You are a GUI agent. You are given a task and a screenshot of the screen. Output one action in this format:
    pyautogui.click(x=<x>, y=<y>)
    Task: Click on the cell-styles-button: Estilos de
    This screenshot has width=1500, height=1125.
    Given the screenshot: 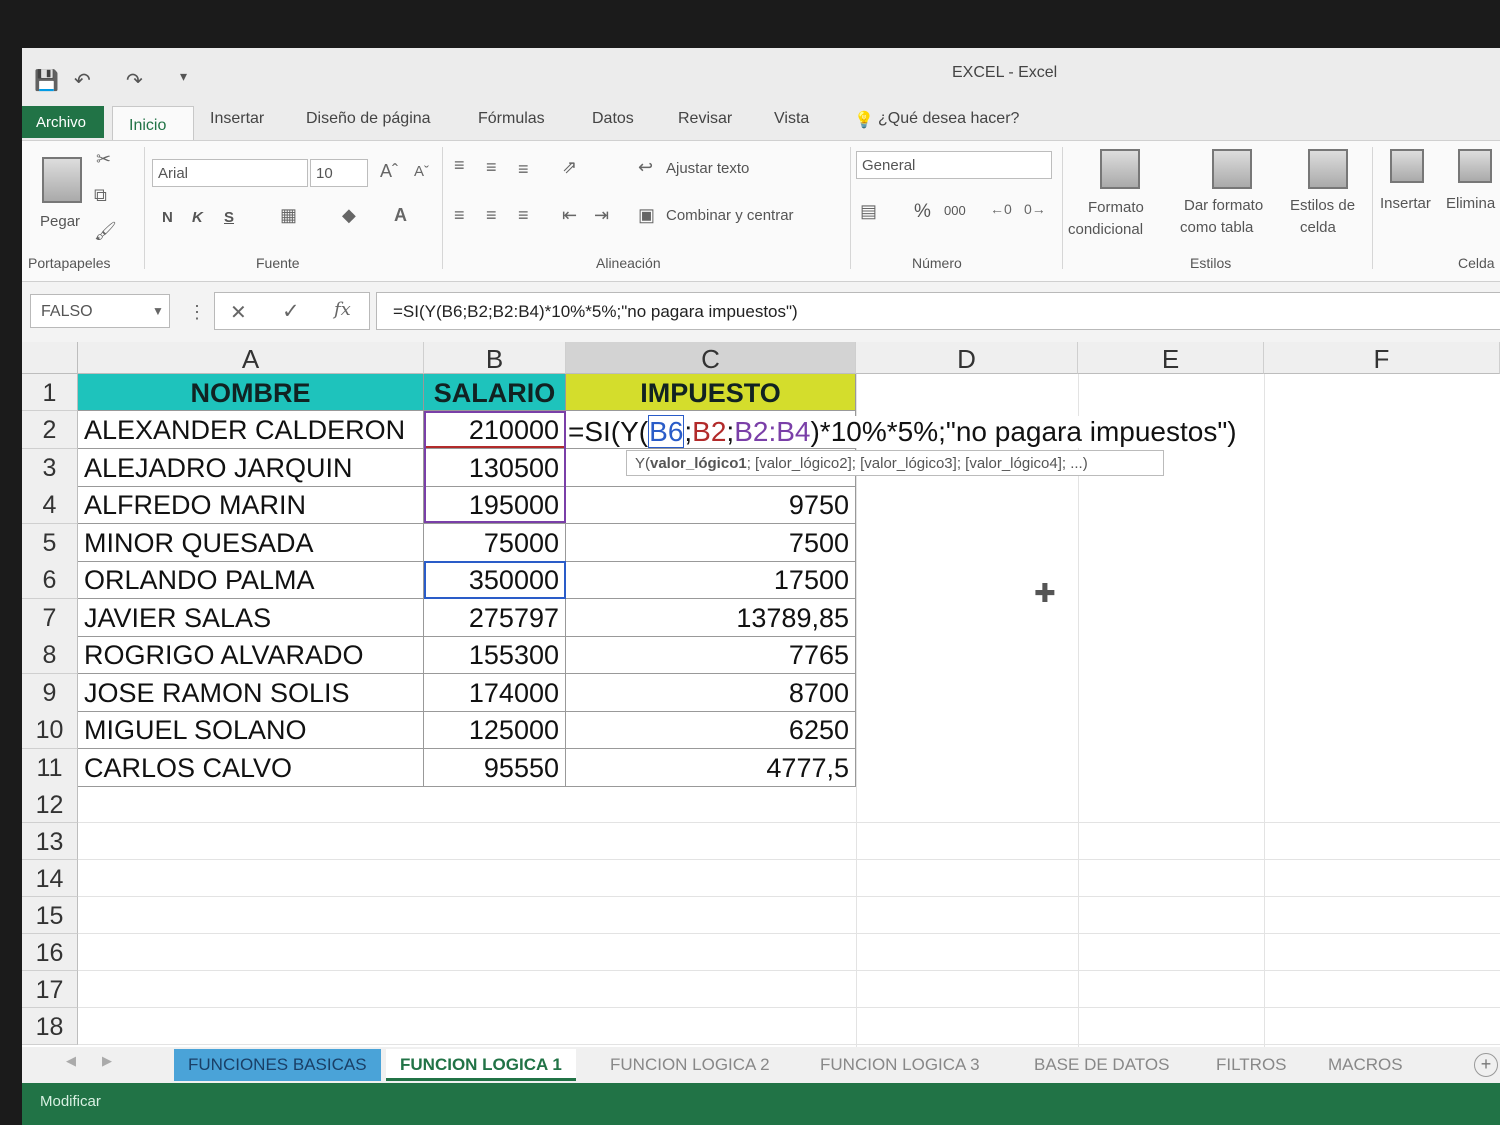 What is the action you would take?
    pyautogui.click(x=1322, y=205)
    